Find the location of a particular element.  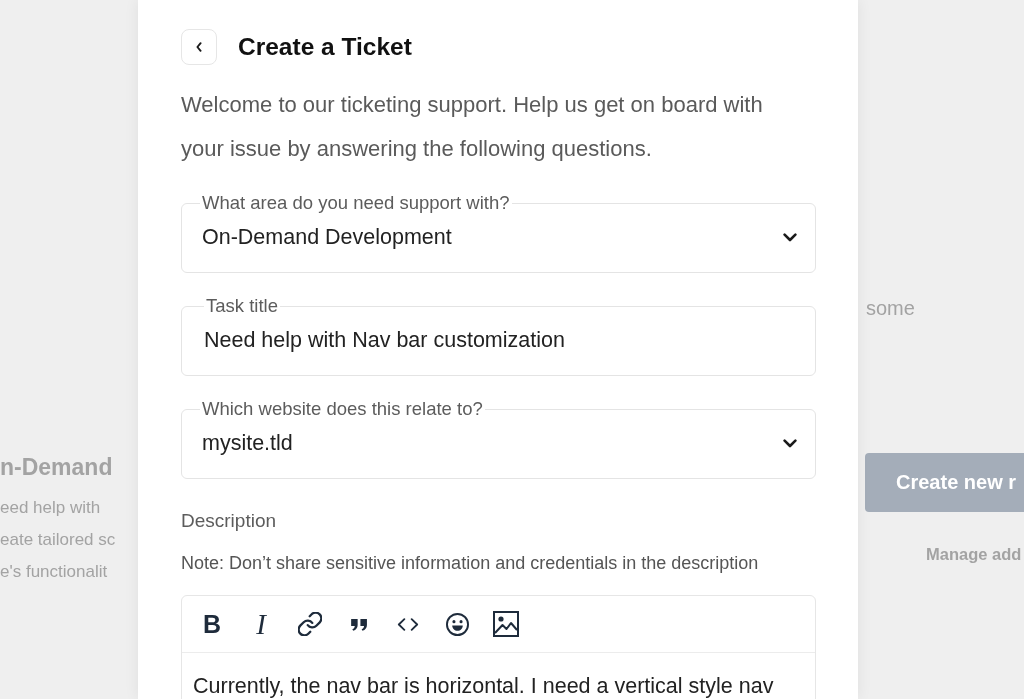

field-label: What area do you need support with? is located at coordinates (356, 203).